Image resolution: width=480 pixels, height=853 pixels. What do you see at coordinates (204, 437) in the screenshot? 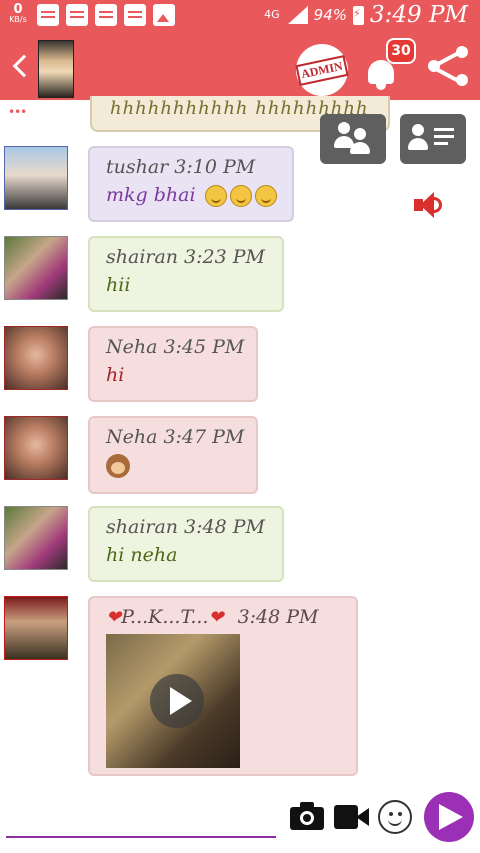
I see `message-time: 3:47 PM` at bounding box center [204, 437].